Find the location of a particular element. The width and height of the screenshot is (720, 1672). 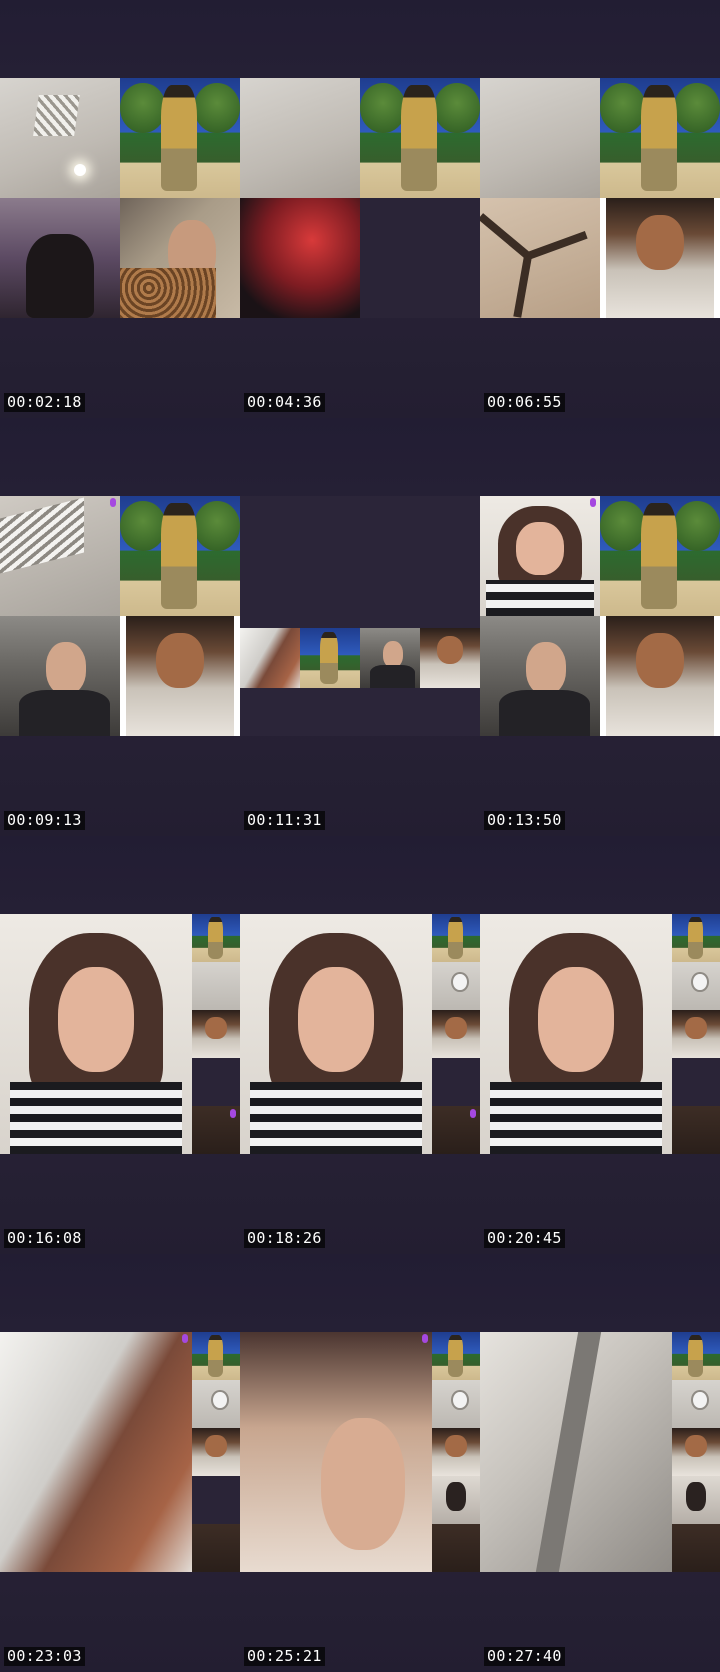

frame-thumbnail: 00:23:03 is located at coordinates (120, 1463).